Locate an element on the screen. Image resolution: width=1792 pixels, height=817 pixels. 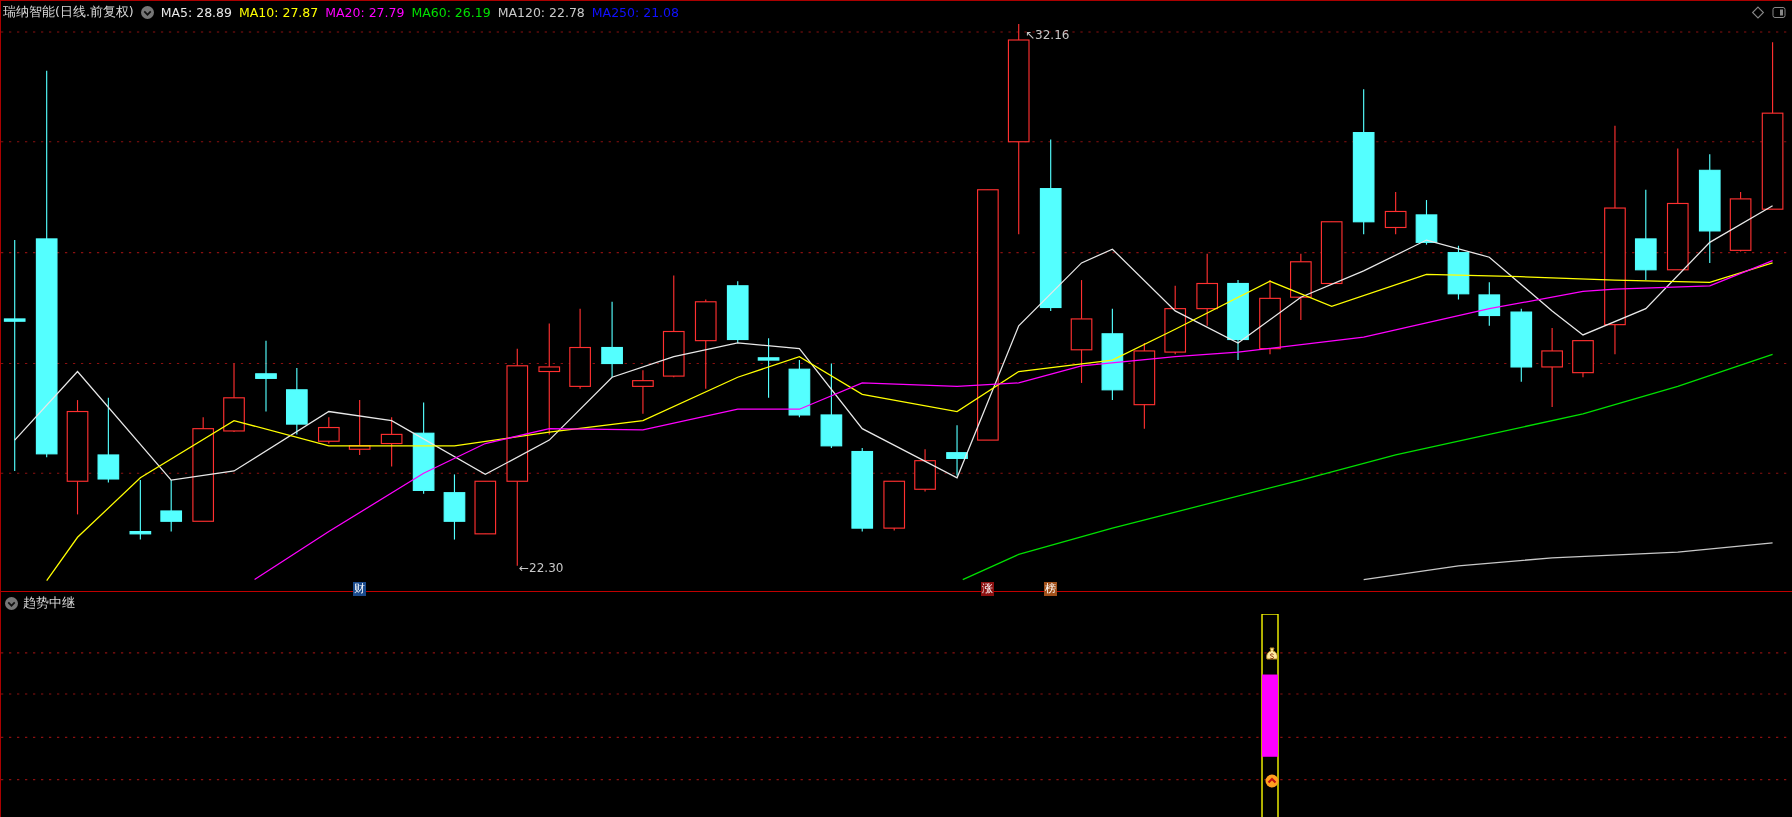
price-label: ←22.30 is located at coordinates (541, 568).